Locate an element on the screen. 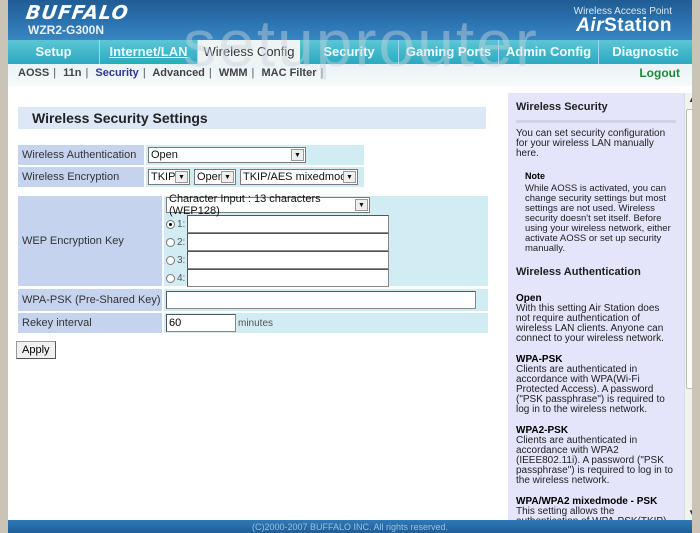  psk-row: WPA-PSK (Pre-Shared Key) is located at coordinates (253, 300).